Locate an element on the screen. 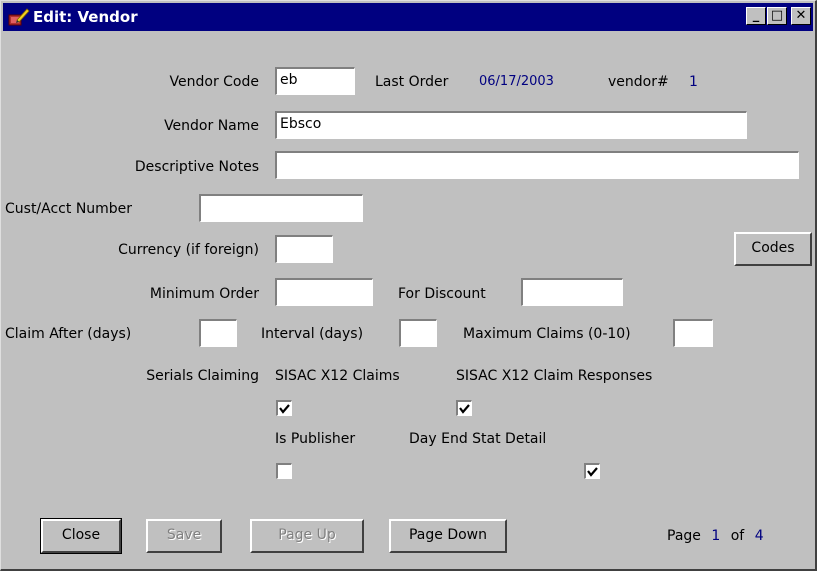 The height and width of the screenshot is (573, 819). maximum-claims-field is located at coordinates (693, 333).